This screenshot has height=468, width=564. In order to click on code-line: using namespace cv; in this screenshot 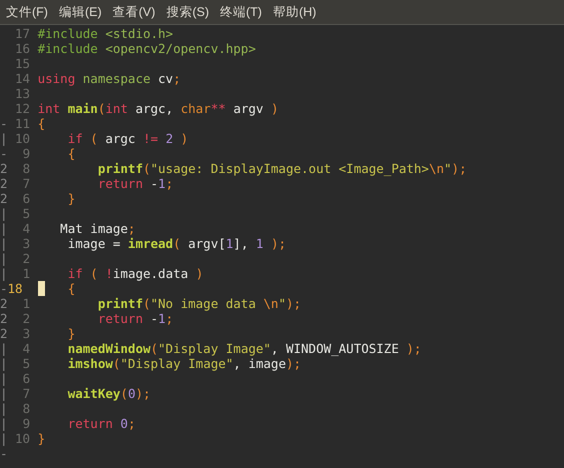, I will do `click(109, 78)`.